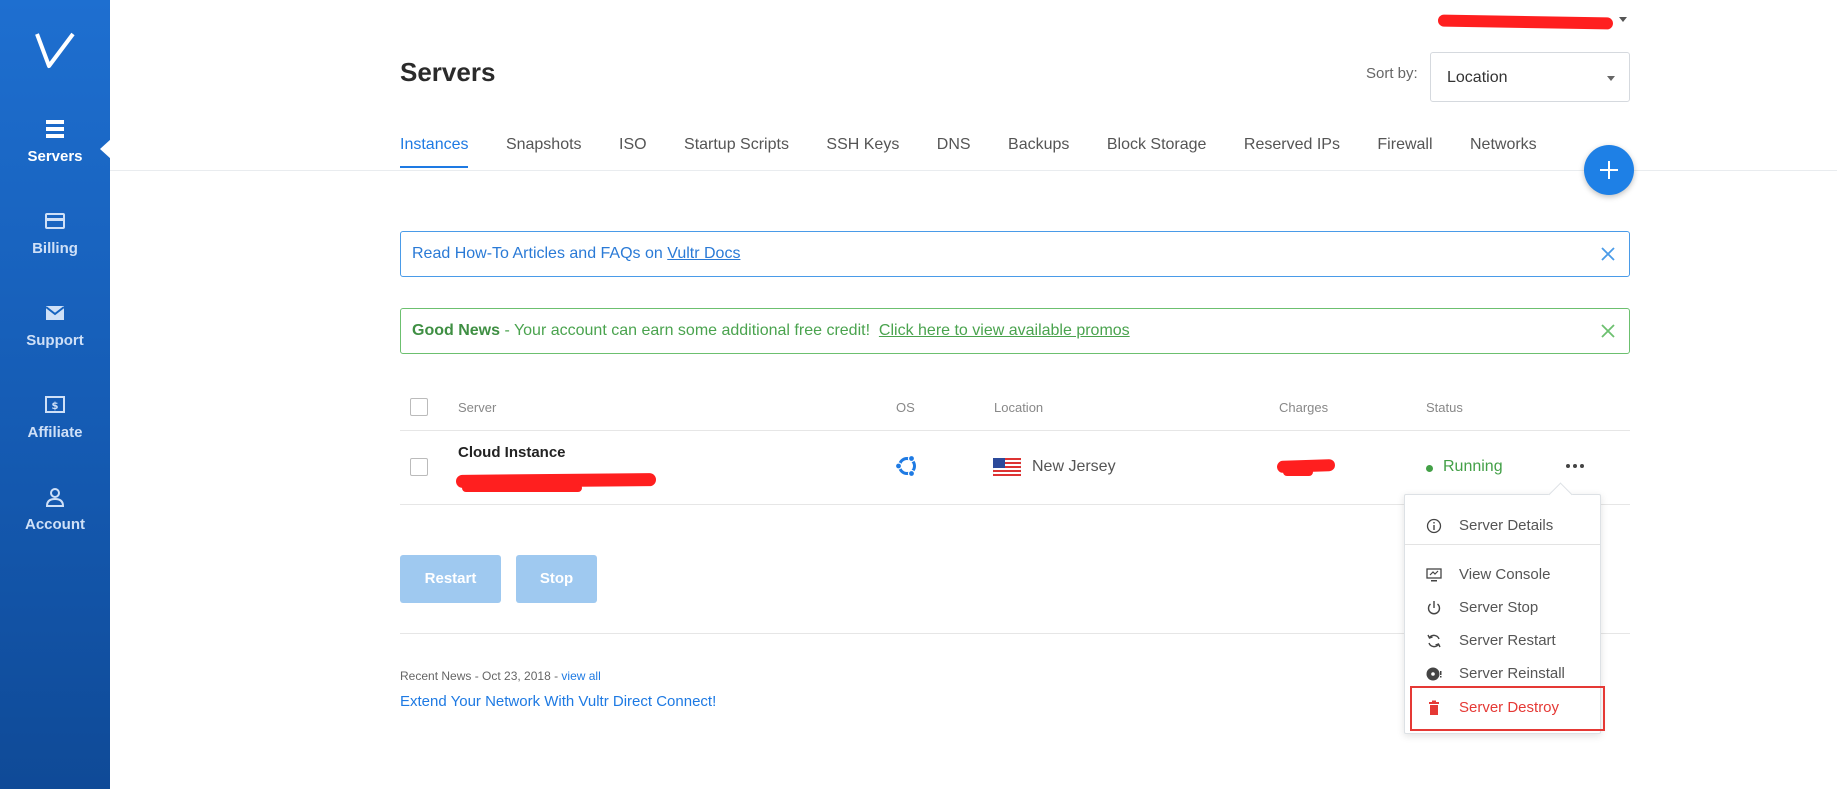  Describe the element at coordinates (55, 340) in the screenshot. I see `sidebar-item-label: Support` at that location.